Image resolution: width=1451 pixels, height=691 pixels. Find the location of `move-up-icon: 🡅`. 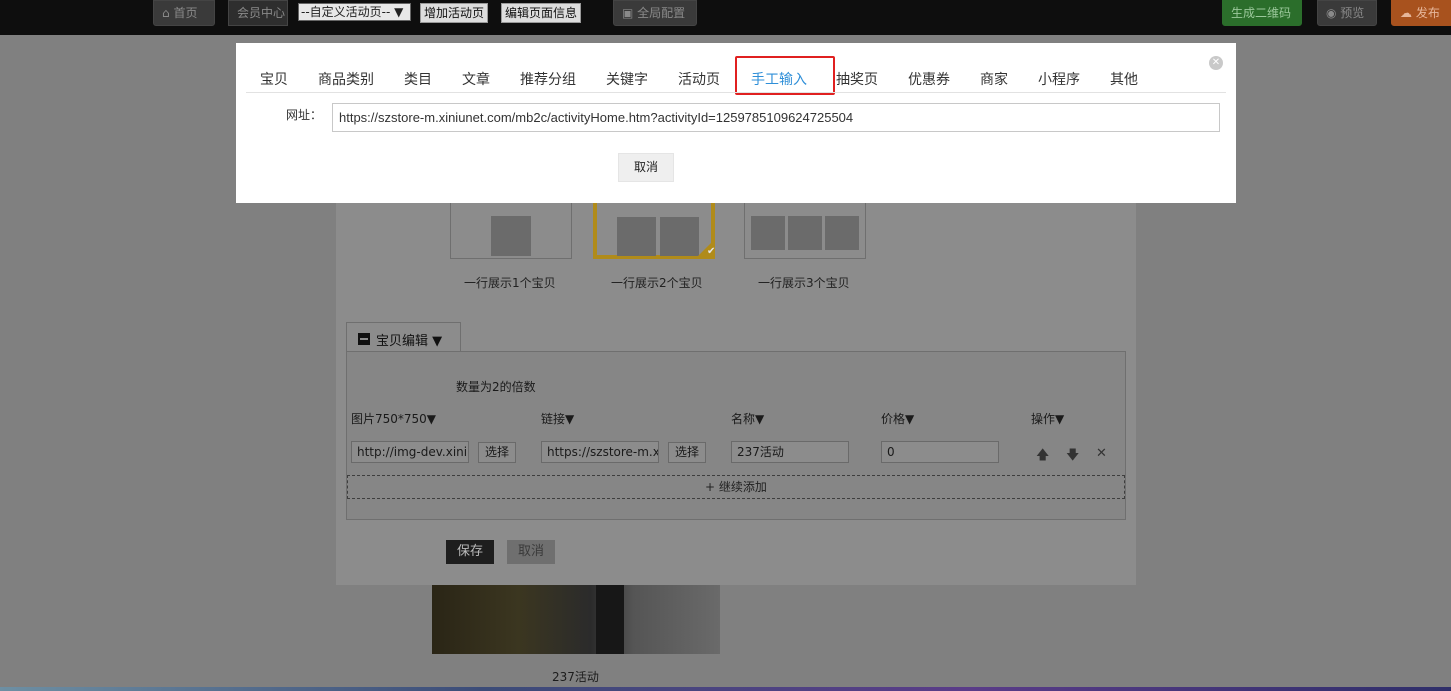

move-up-icon: 🡅 is located at coordinates (1042, 457).